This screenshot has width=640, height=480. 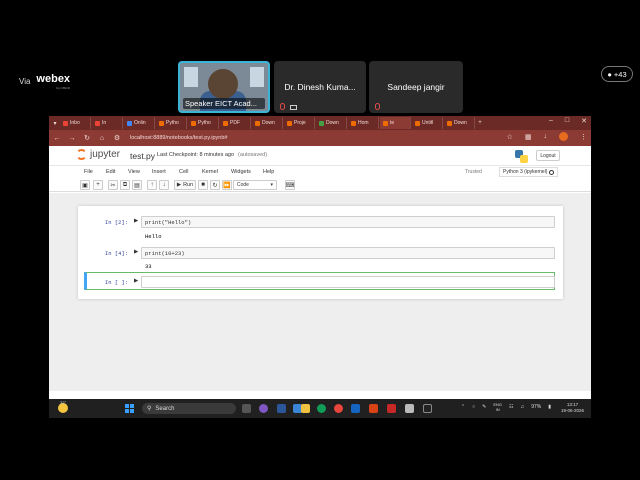 I want to click on battery-percent: 97%, so click(x=536, y=407).